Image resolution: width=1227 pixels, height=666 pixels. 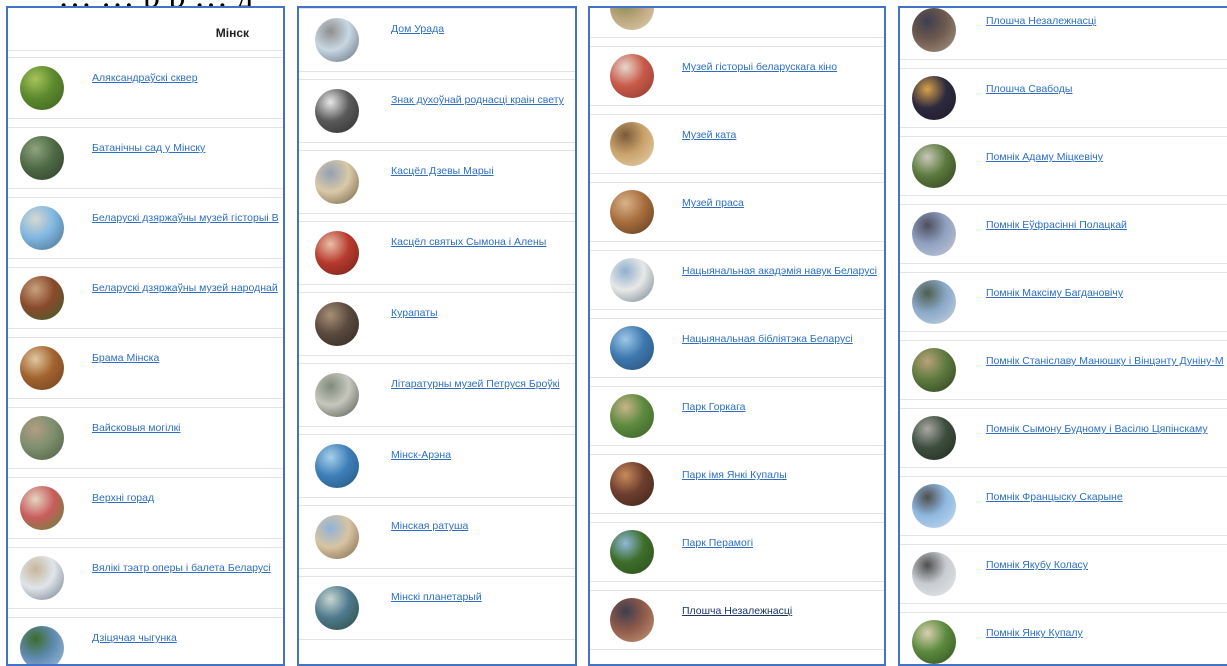 I want to click on place-link: Батанічны сад у Мінску, so click(x=148, y=148).